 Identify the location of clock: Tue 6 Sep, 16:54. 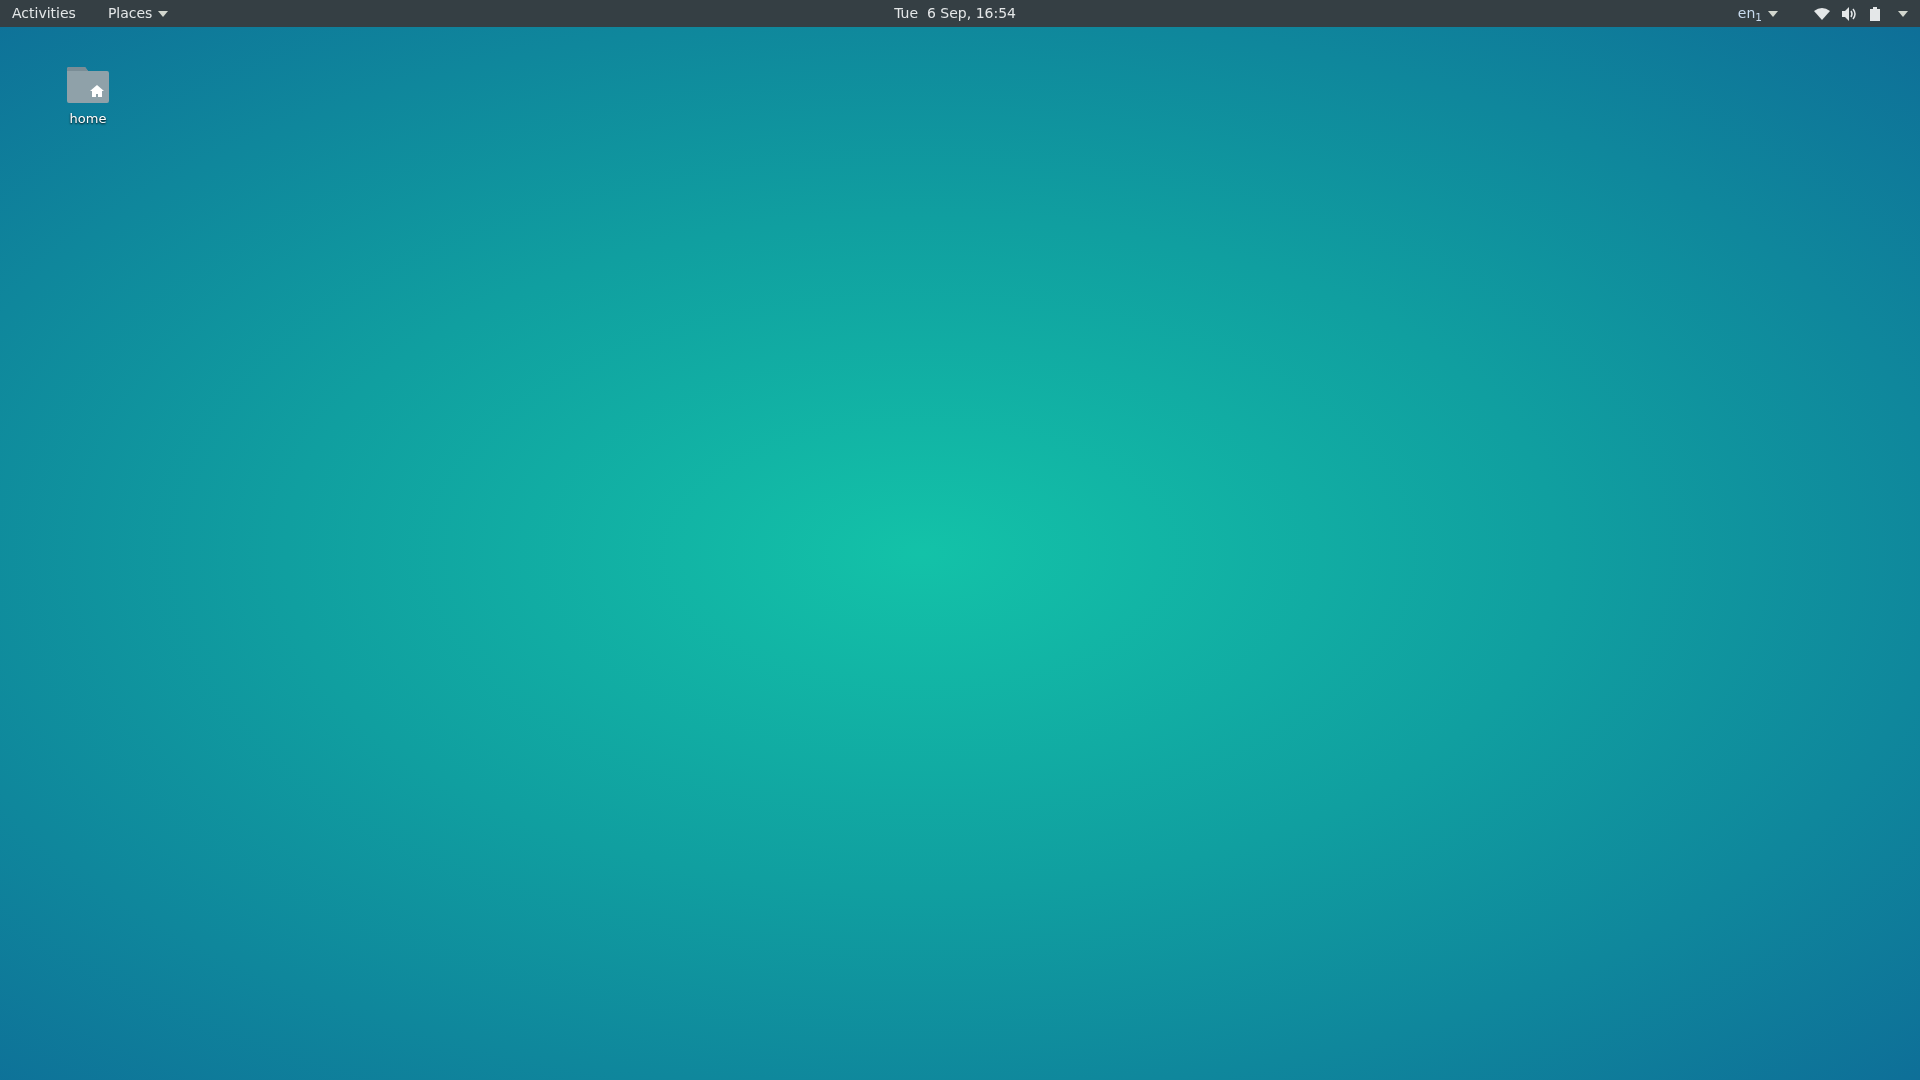
(955, 13).